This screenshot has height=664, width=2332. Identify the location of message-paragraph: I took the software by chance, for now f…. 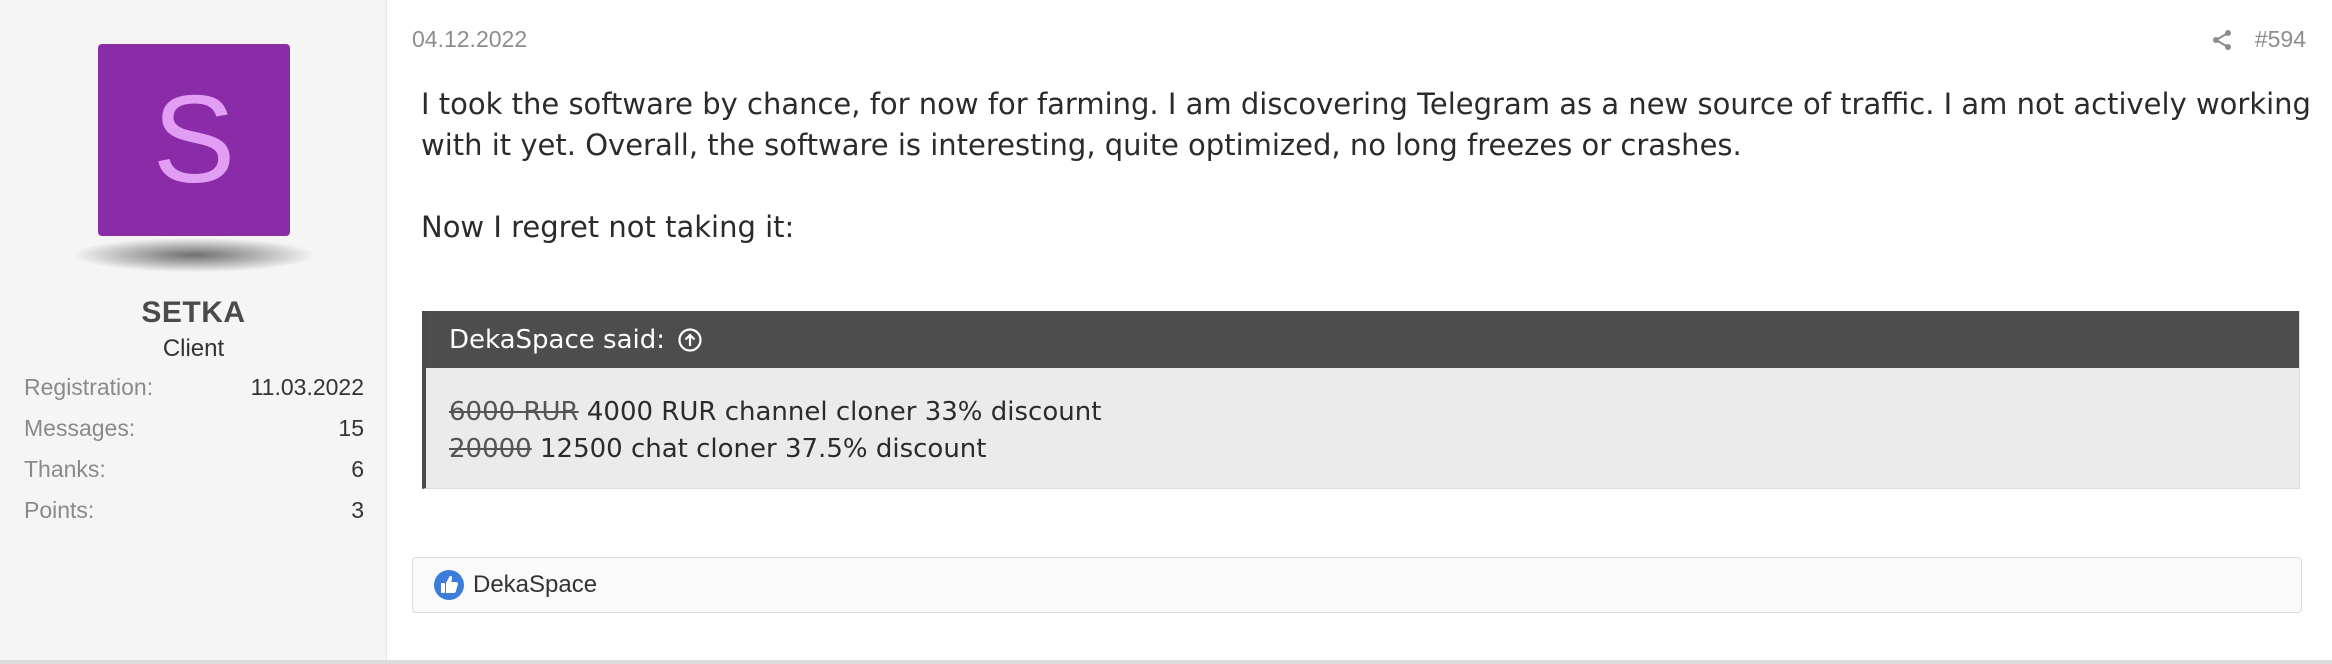
(1366, 124).